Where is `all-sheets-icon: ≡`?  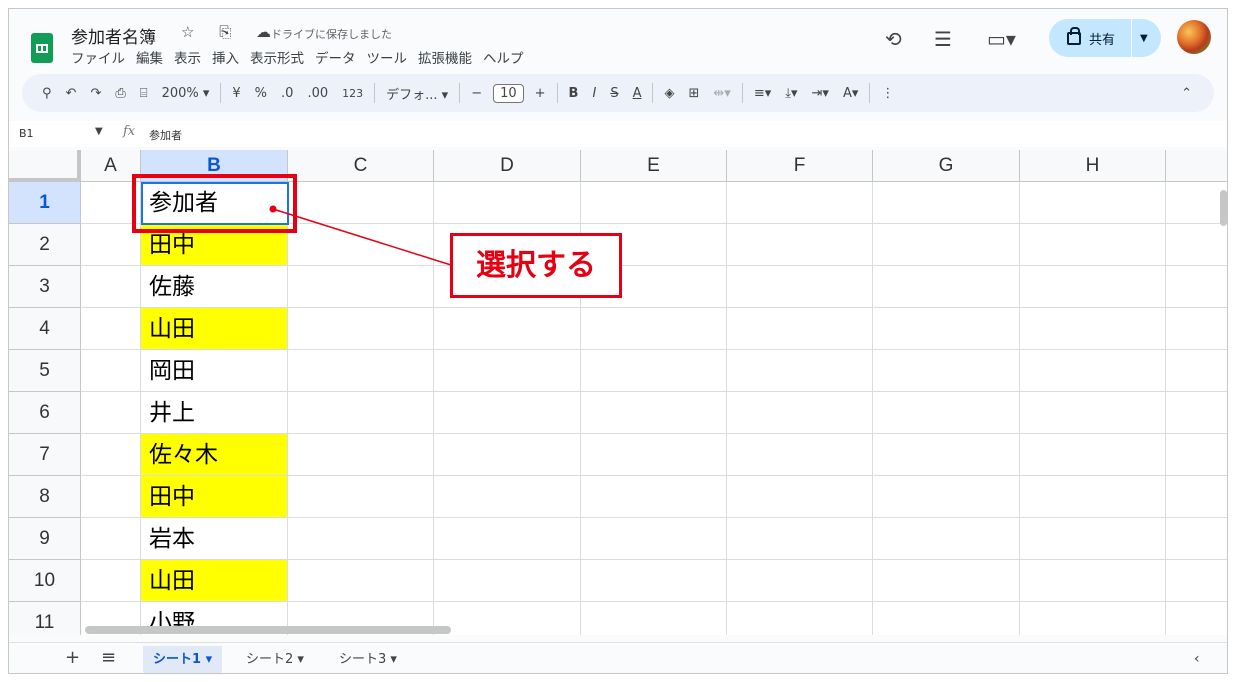 all-sheets-icon: ≡ is located at coordinates (108, 657).